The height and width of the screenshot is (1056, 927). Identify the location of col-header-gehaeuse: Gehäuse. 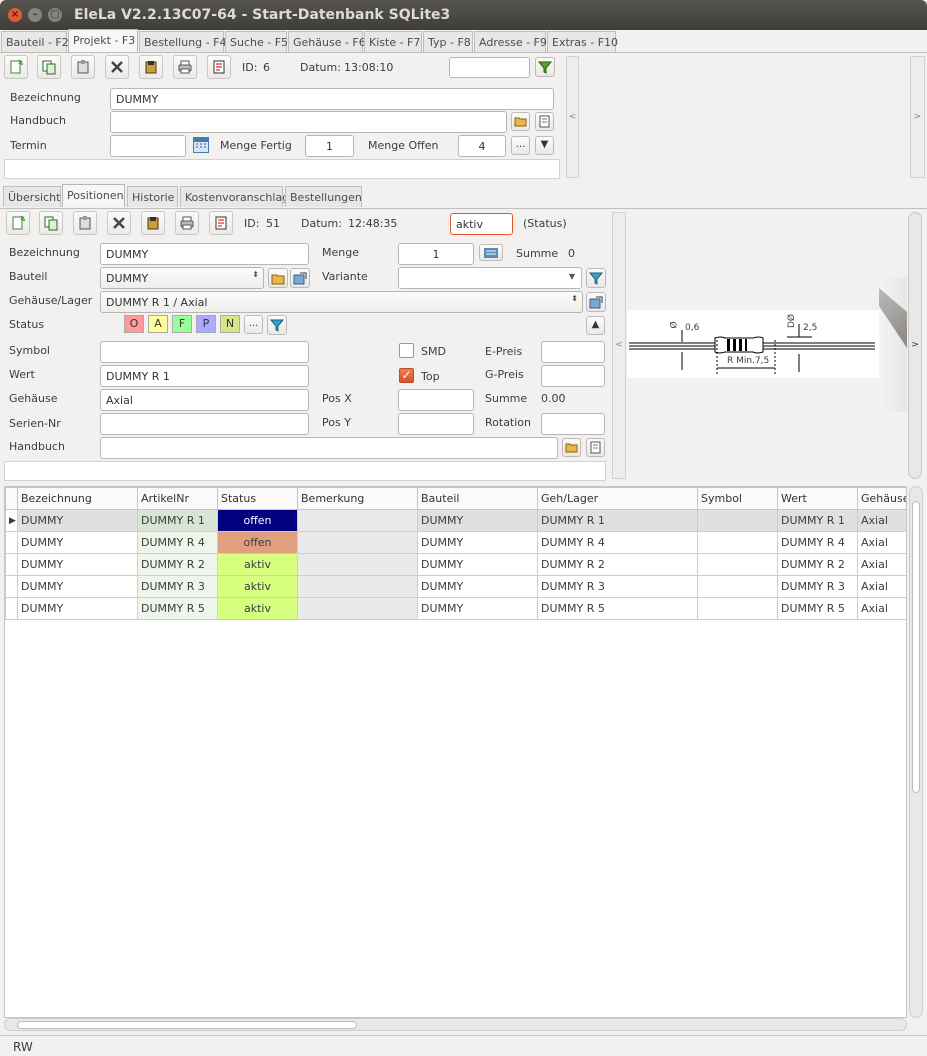
(881, 498).